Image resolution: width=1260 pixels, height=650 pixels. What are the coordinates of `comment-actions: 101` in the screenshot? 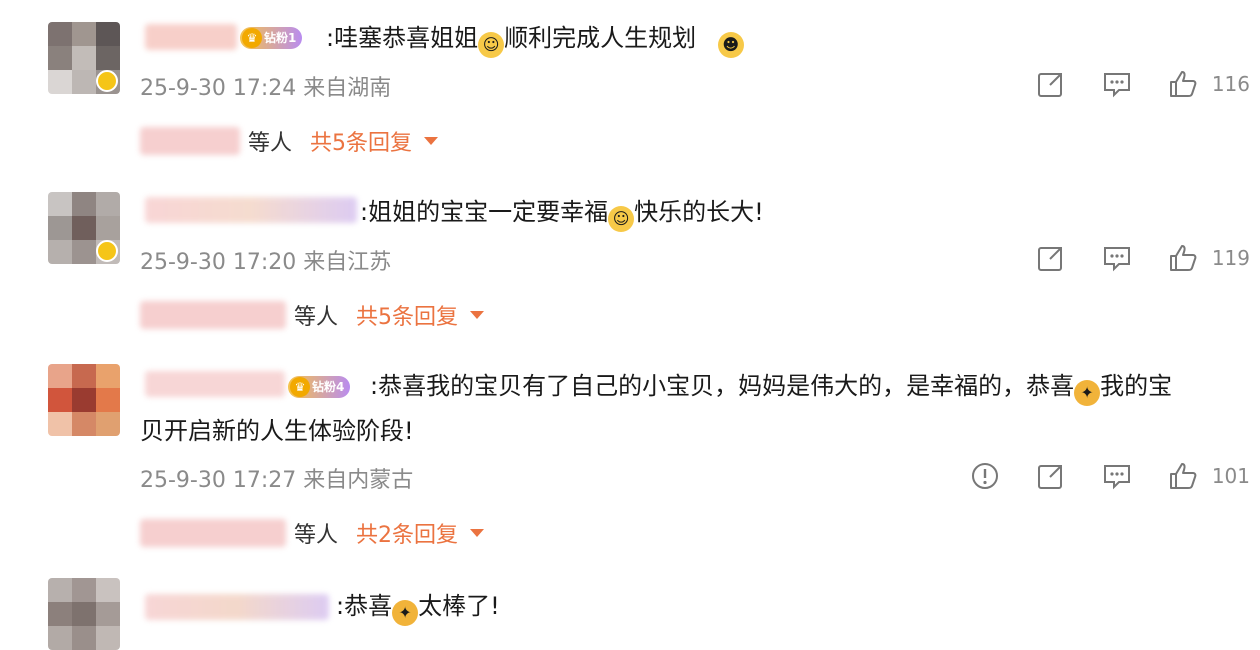 It's located at (1092, 476).